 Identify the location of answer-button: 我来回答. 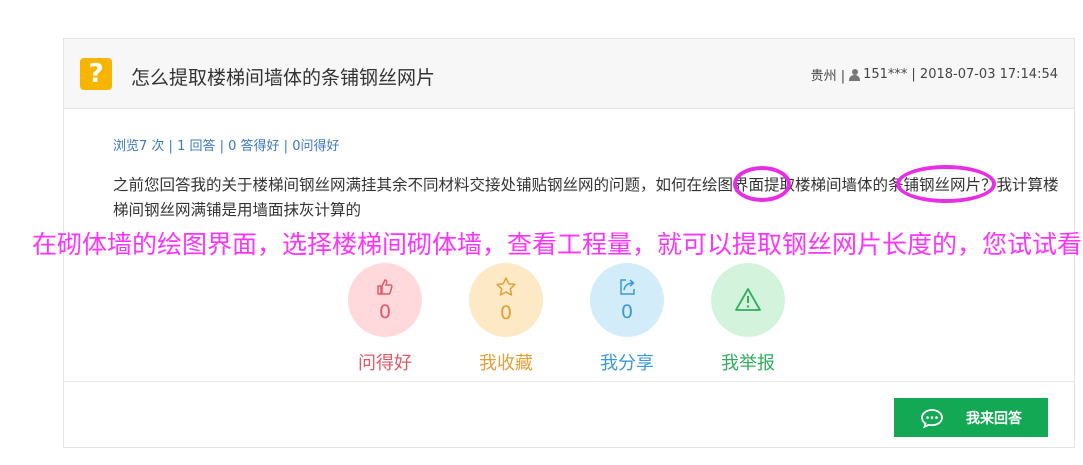
(971, 417).